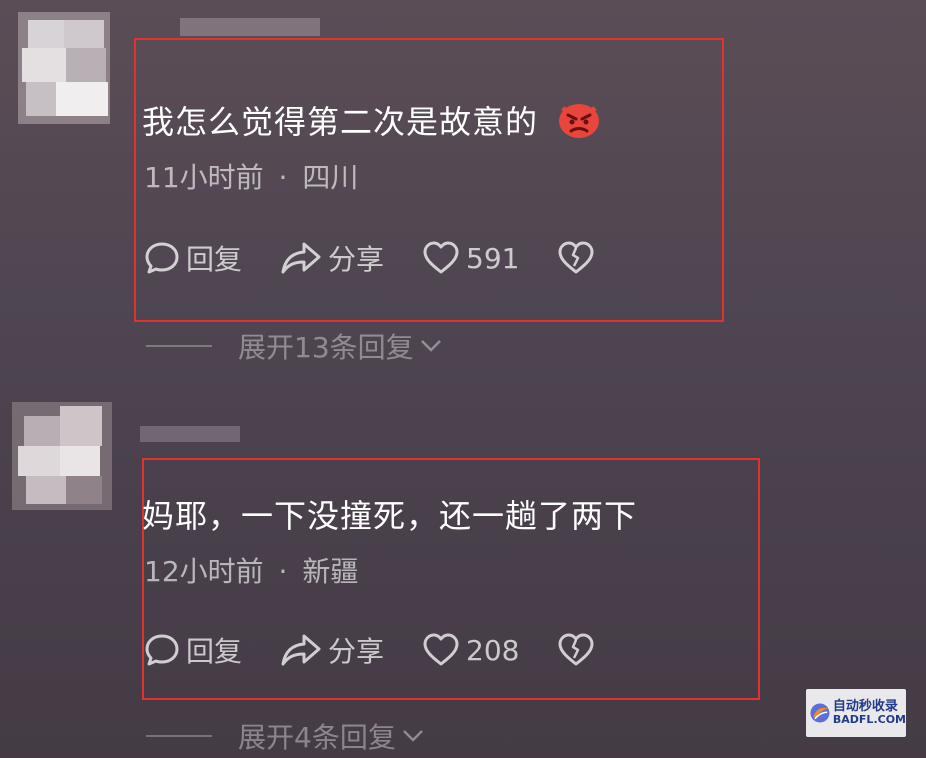  I want to click on comment-actions: 回复 分享 591, so click(391, 258).